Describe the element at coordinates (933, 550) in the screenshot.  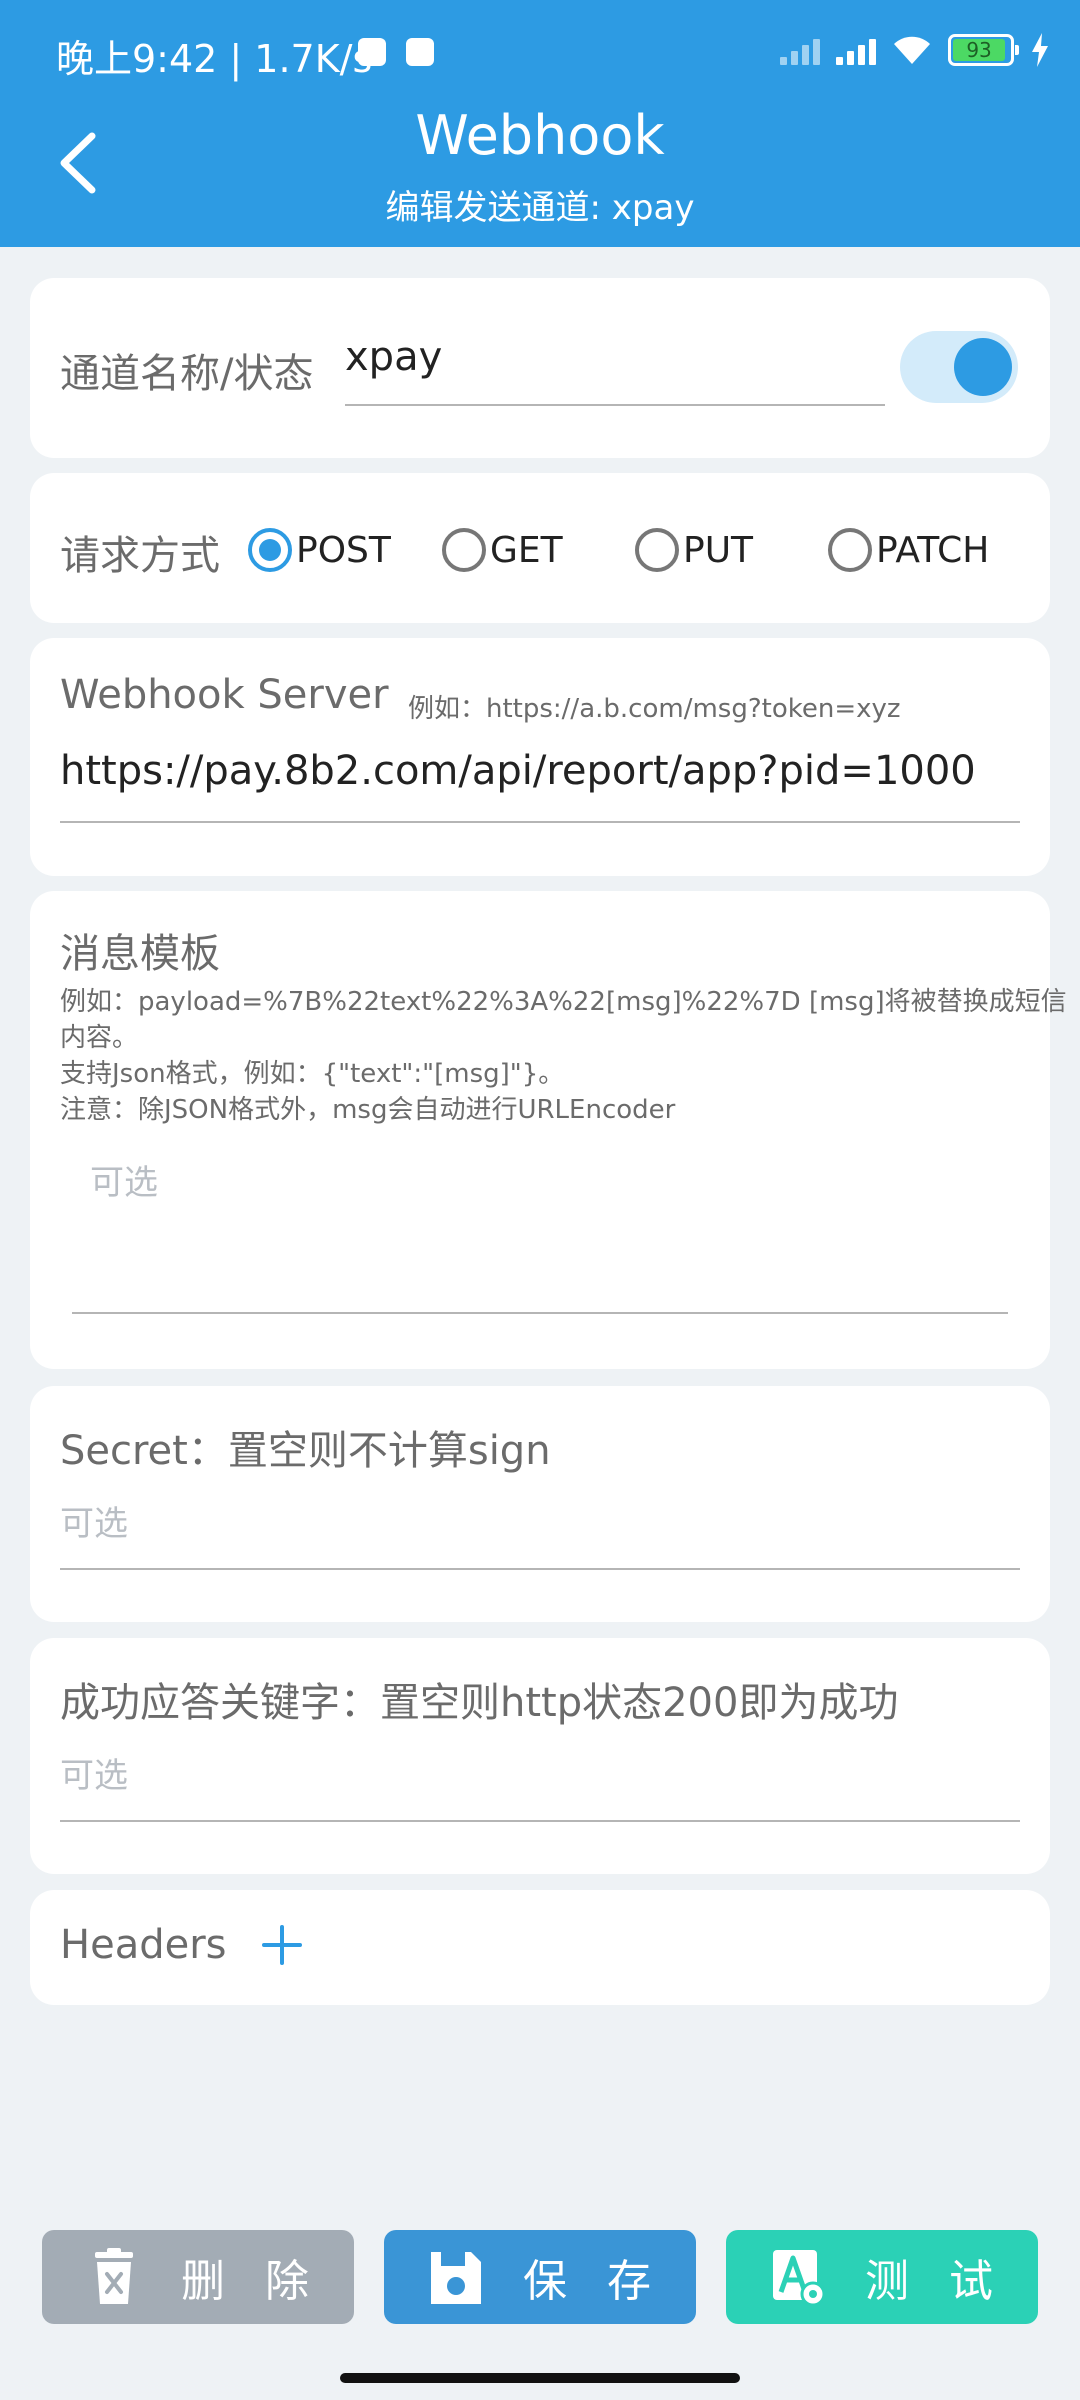
I see `radio-patch-label: PATCH` at that location.